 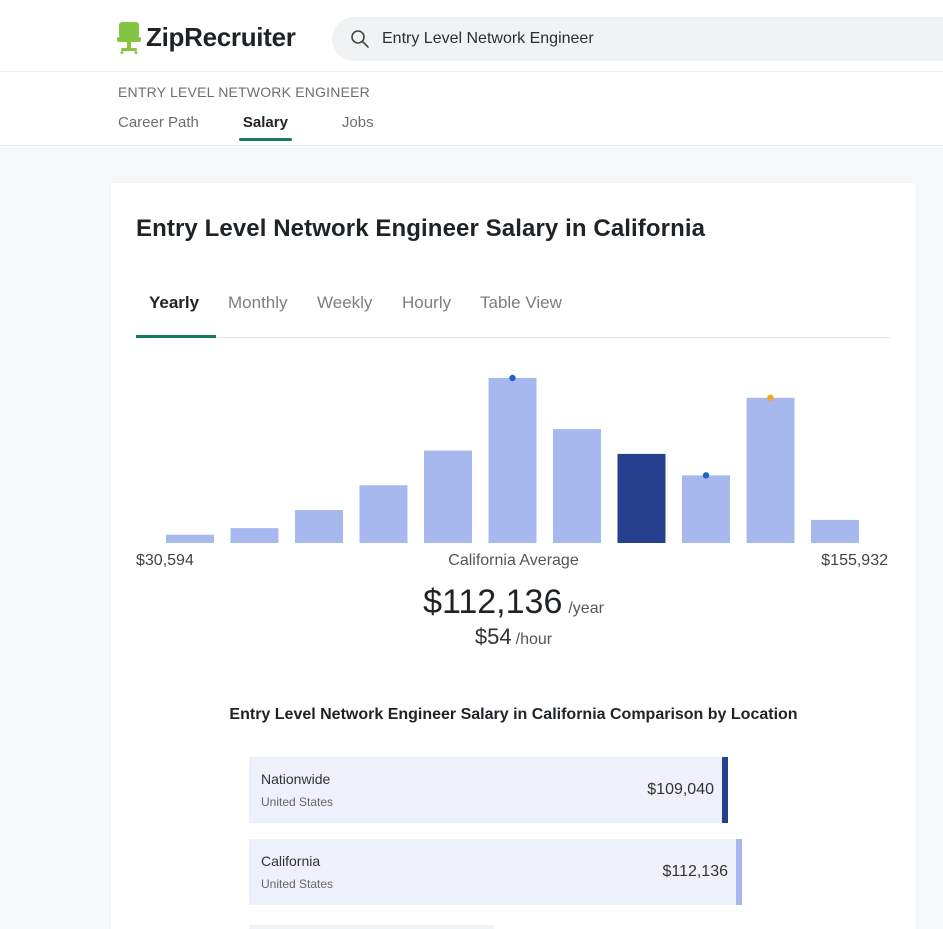 I want to click on location-row-partial, so click(x=371, y=927).